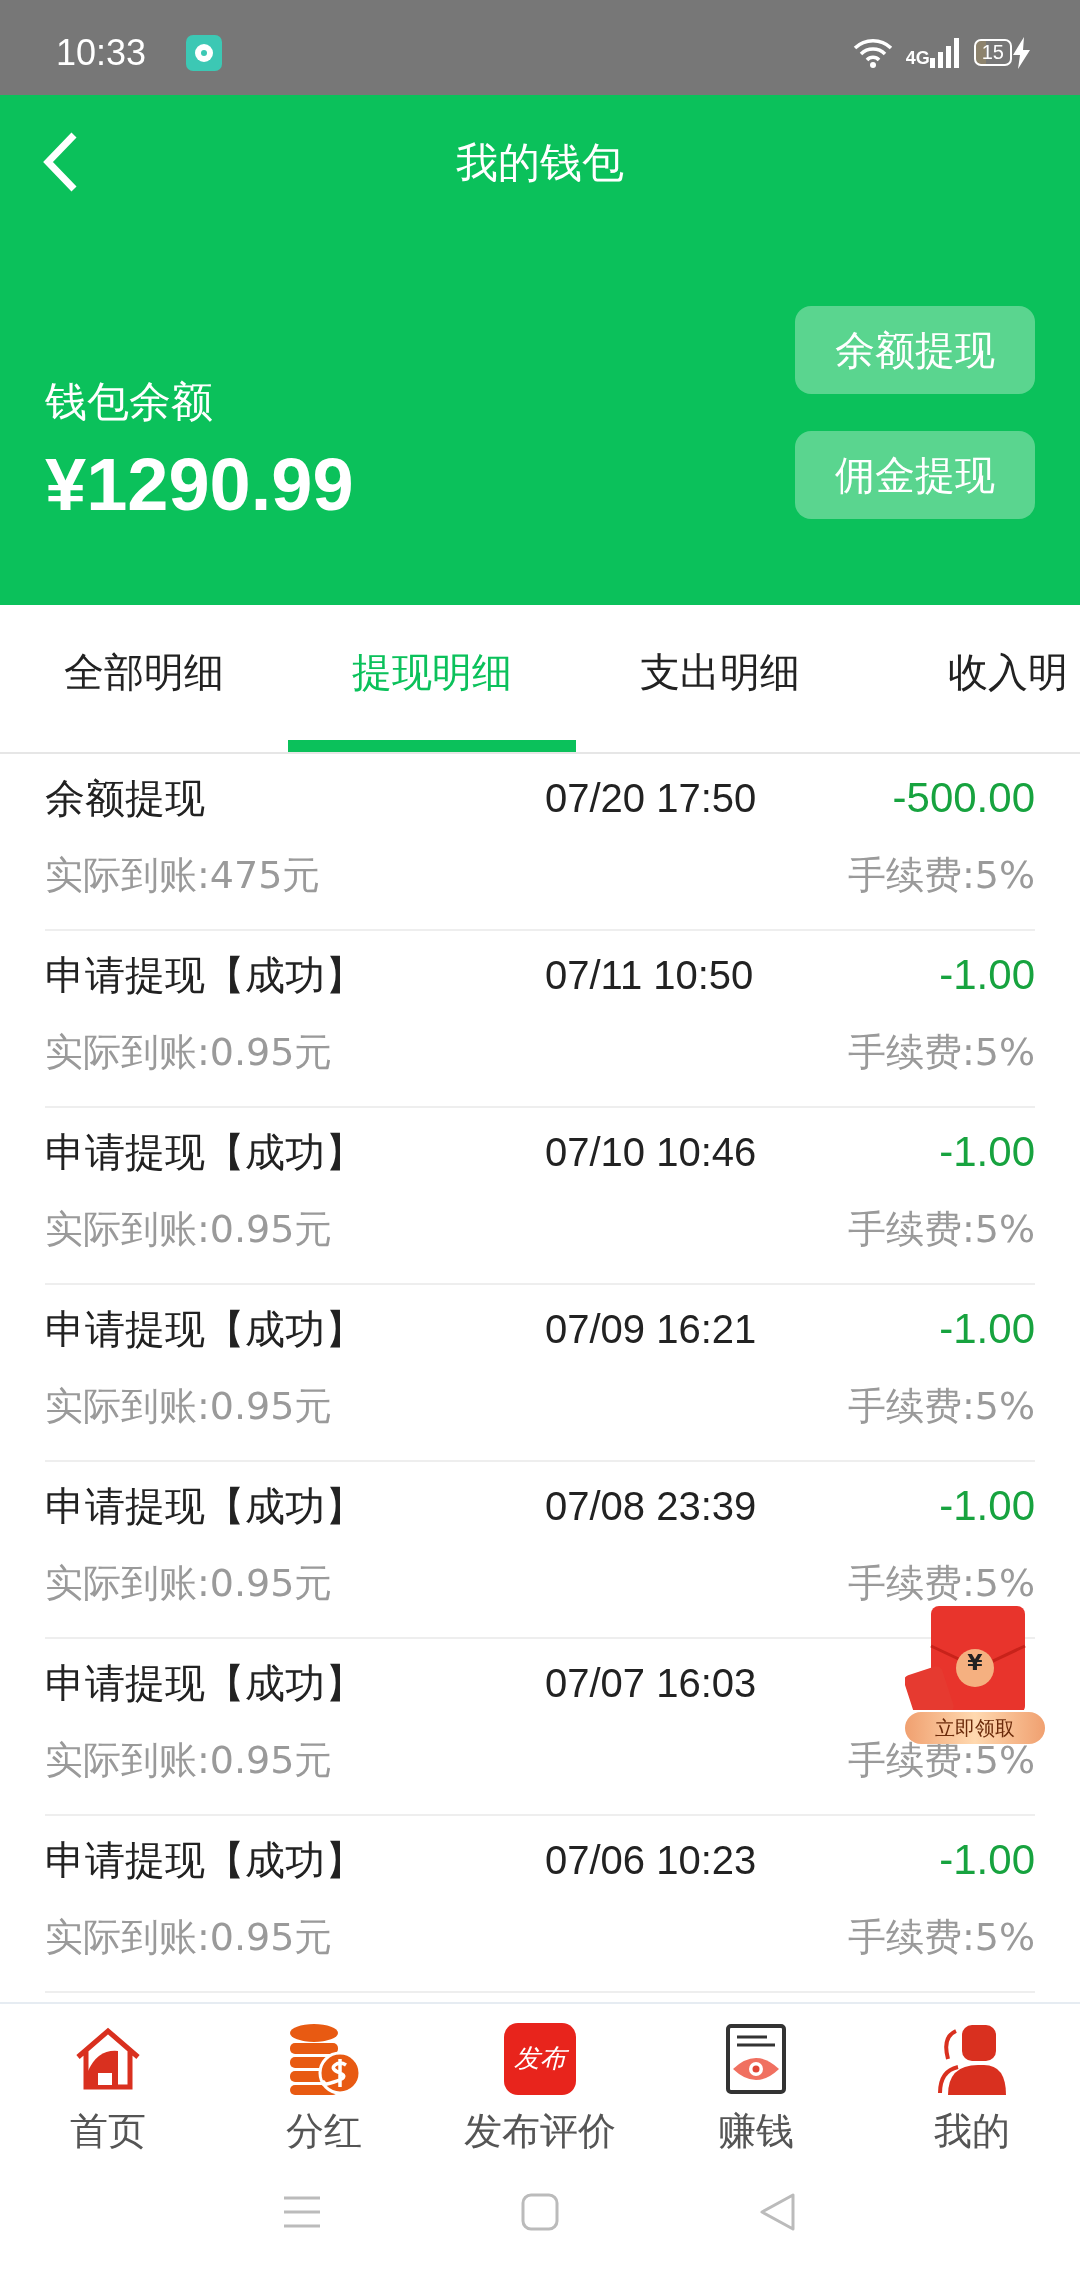 The height and width of the screenshot is (2280, 1080). I want to click on user-icon, so click(972, 2058).